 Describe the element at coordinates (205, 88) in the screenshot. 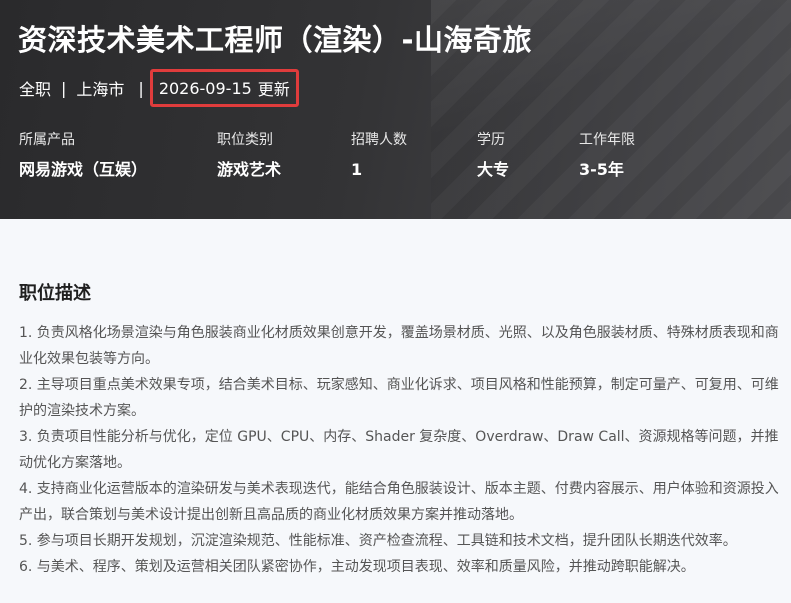

I see `update-date: 2026-09-15` at that location.